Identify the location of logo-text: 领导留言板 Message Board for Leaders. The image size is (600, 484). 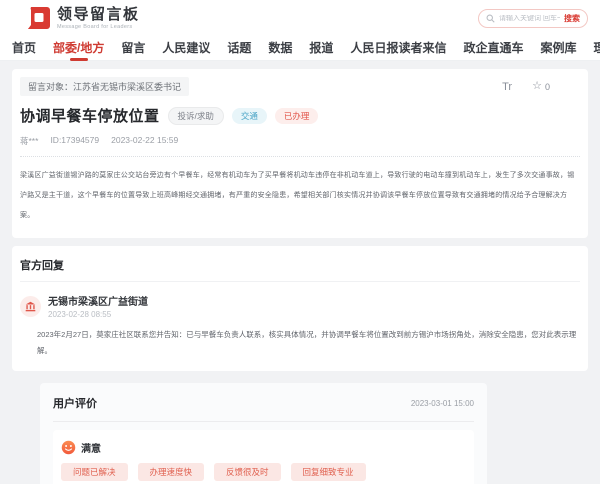
(98, 18).